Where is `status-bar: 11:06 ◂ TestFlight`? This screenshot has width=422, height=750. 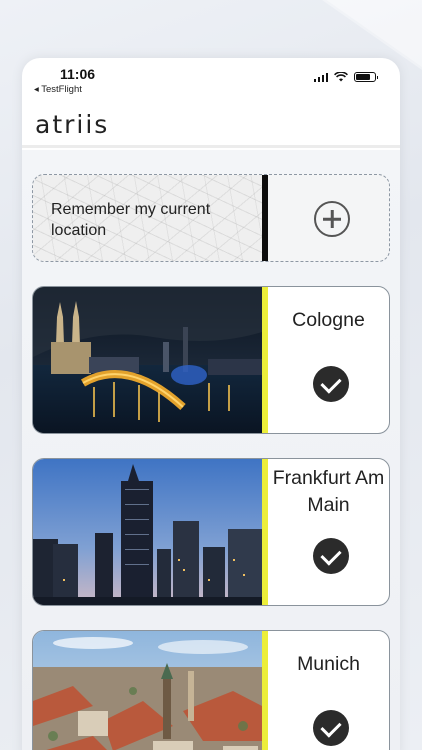 status-bar: 11:06 ◂ TestFlight is located at coordinates (211, 79).